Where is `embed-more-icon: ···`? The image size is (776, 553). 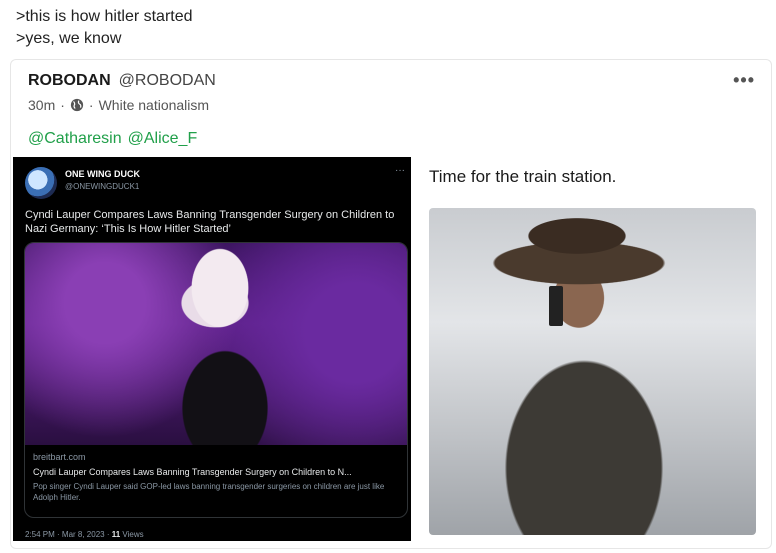
embed-more-icon: ··· is located at coordinates (400, 170).